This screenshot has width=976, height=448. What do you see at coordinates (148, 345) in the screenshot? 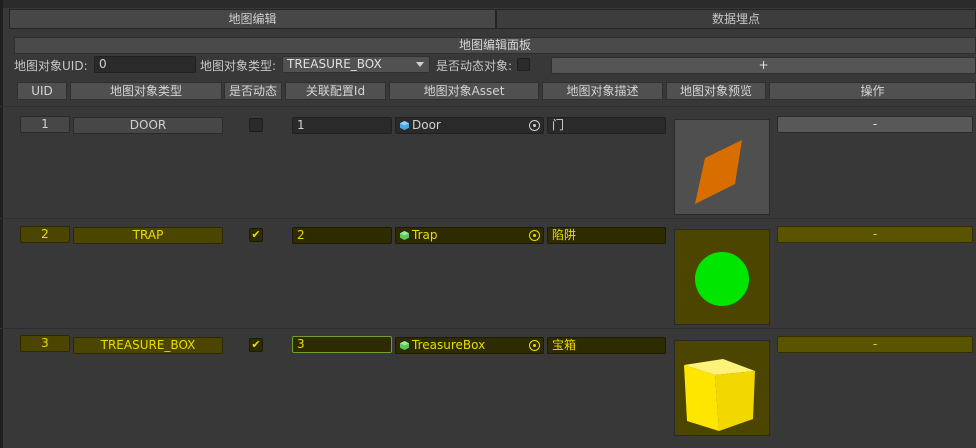
I see `row-type-dropdown: TREASURE_BOX` at bounding box center [148, 345].